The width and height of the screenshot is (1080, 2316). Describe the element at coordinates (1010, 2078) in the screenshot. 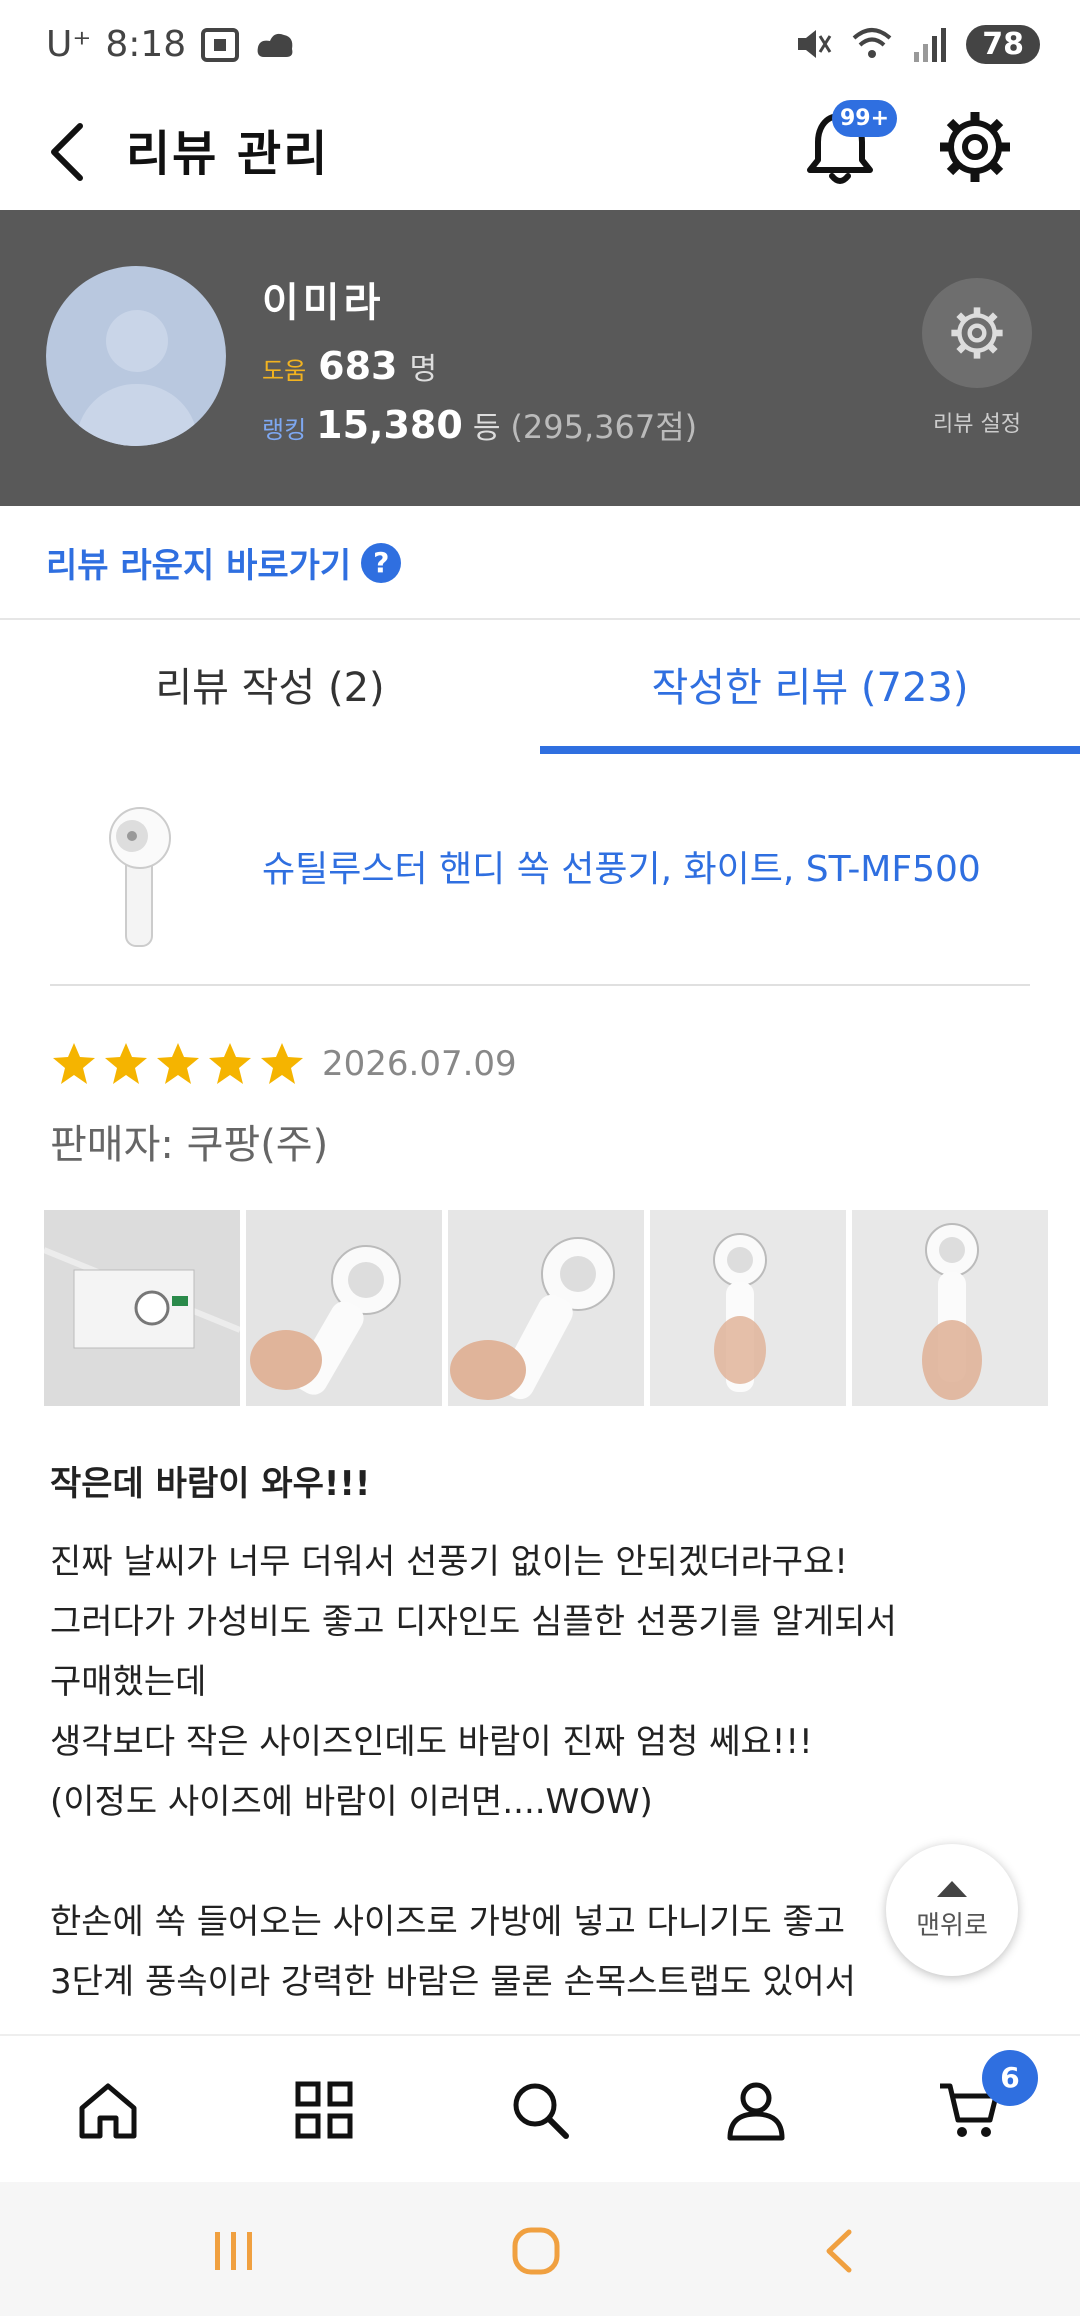

I see `cart-count-badge: 6` at that location.